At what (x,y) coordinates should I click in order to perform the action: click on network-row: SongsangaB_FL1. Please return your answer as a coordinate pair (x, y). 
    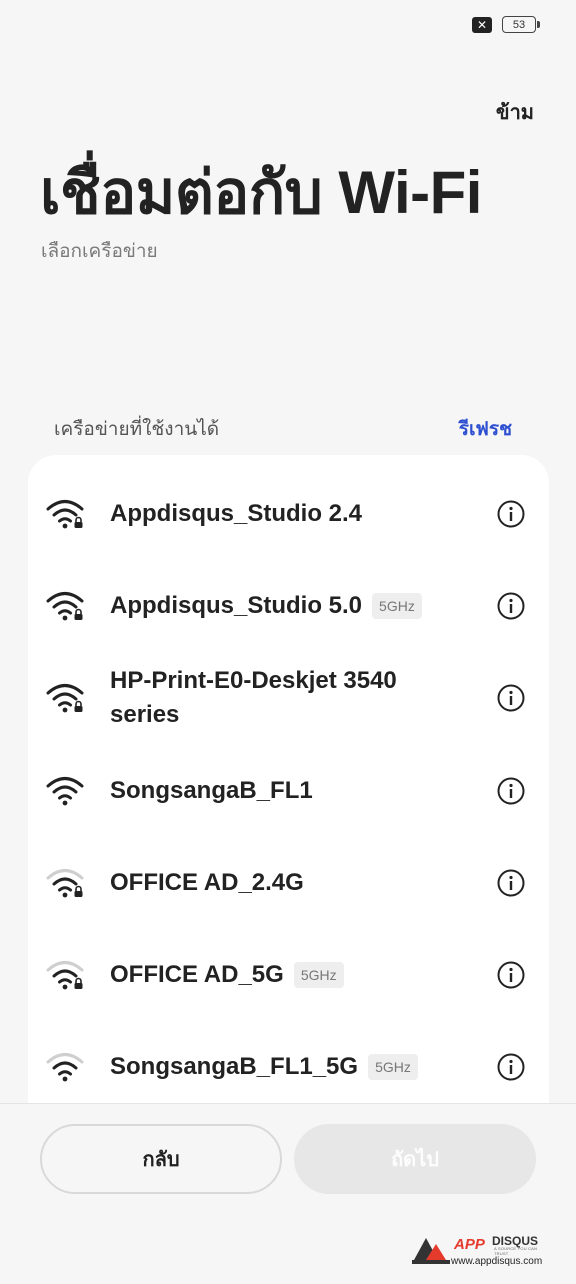
    Looking at the image, I should click on (288, 791).